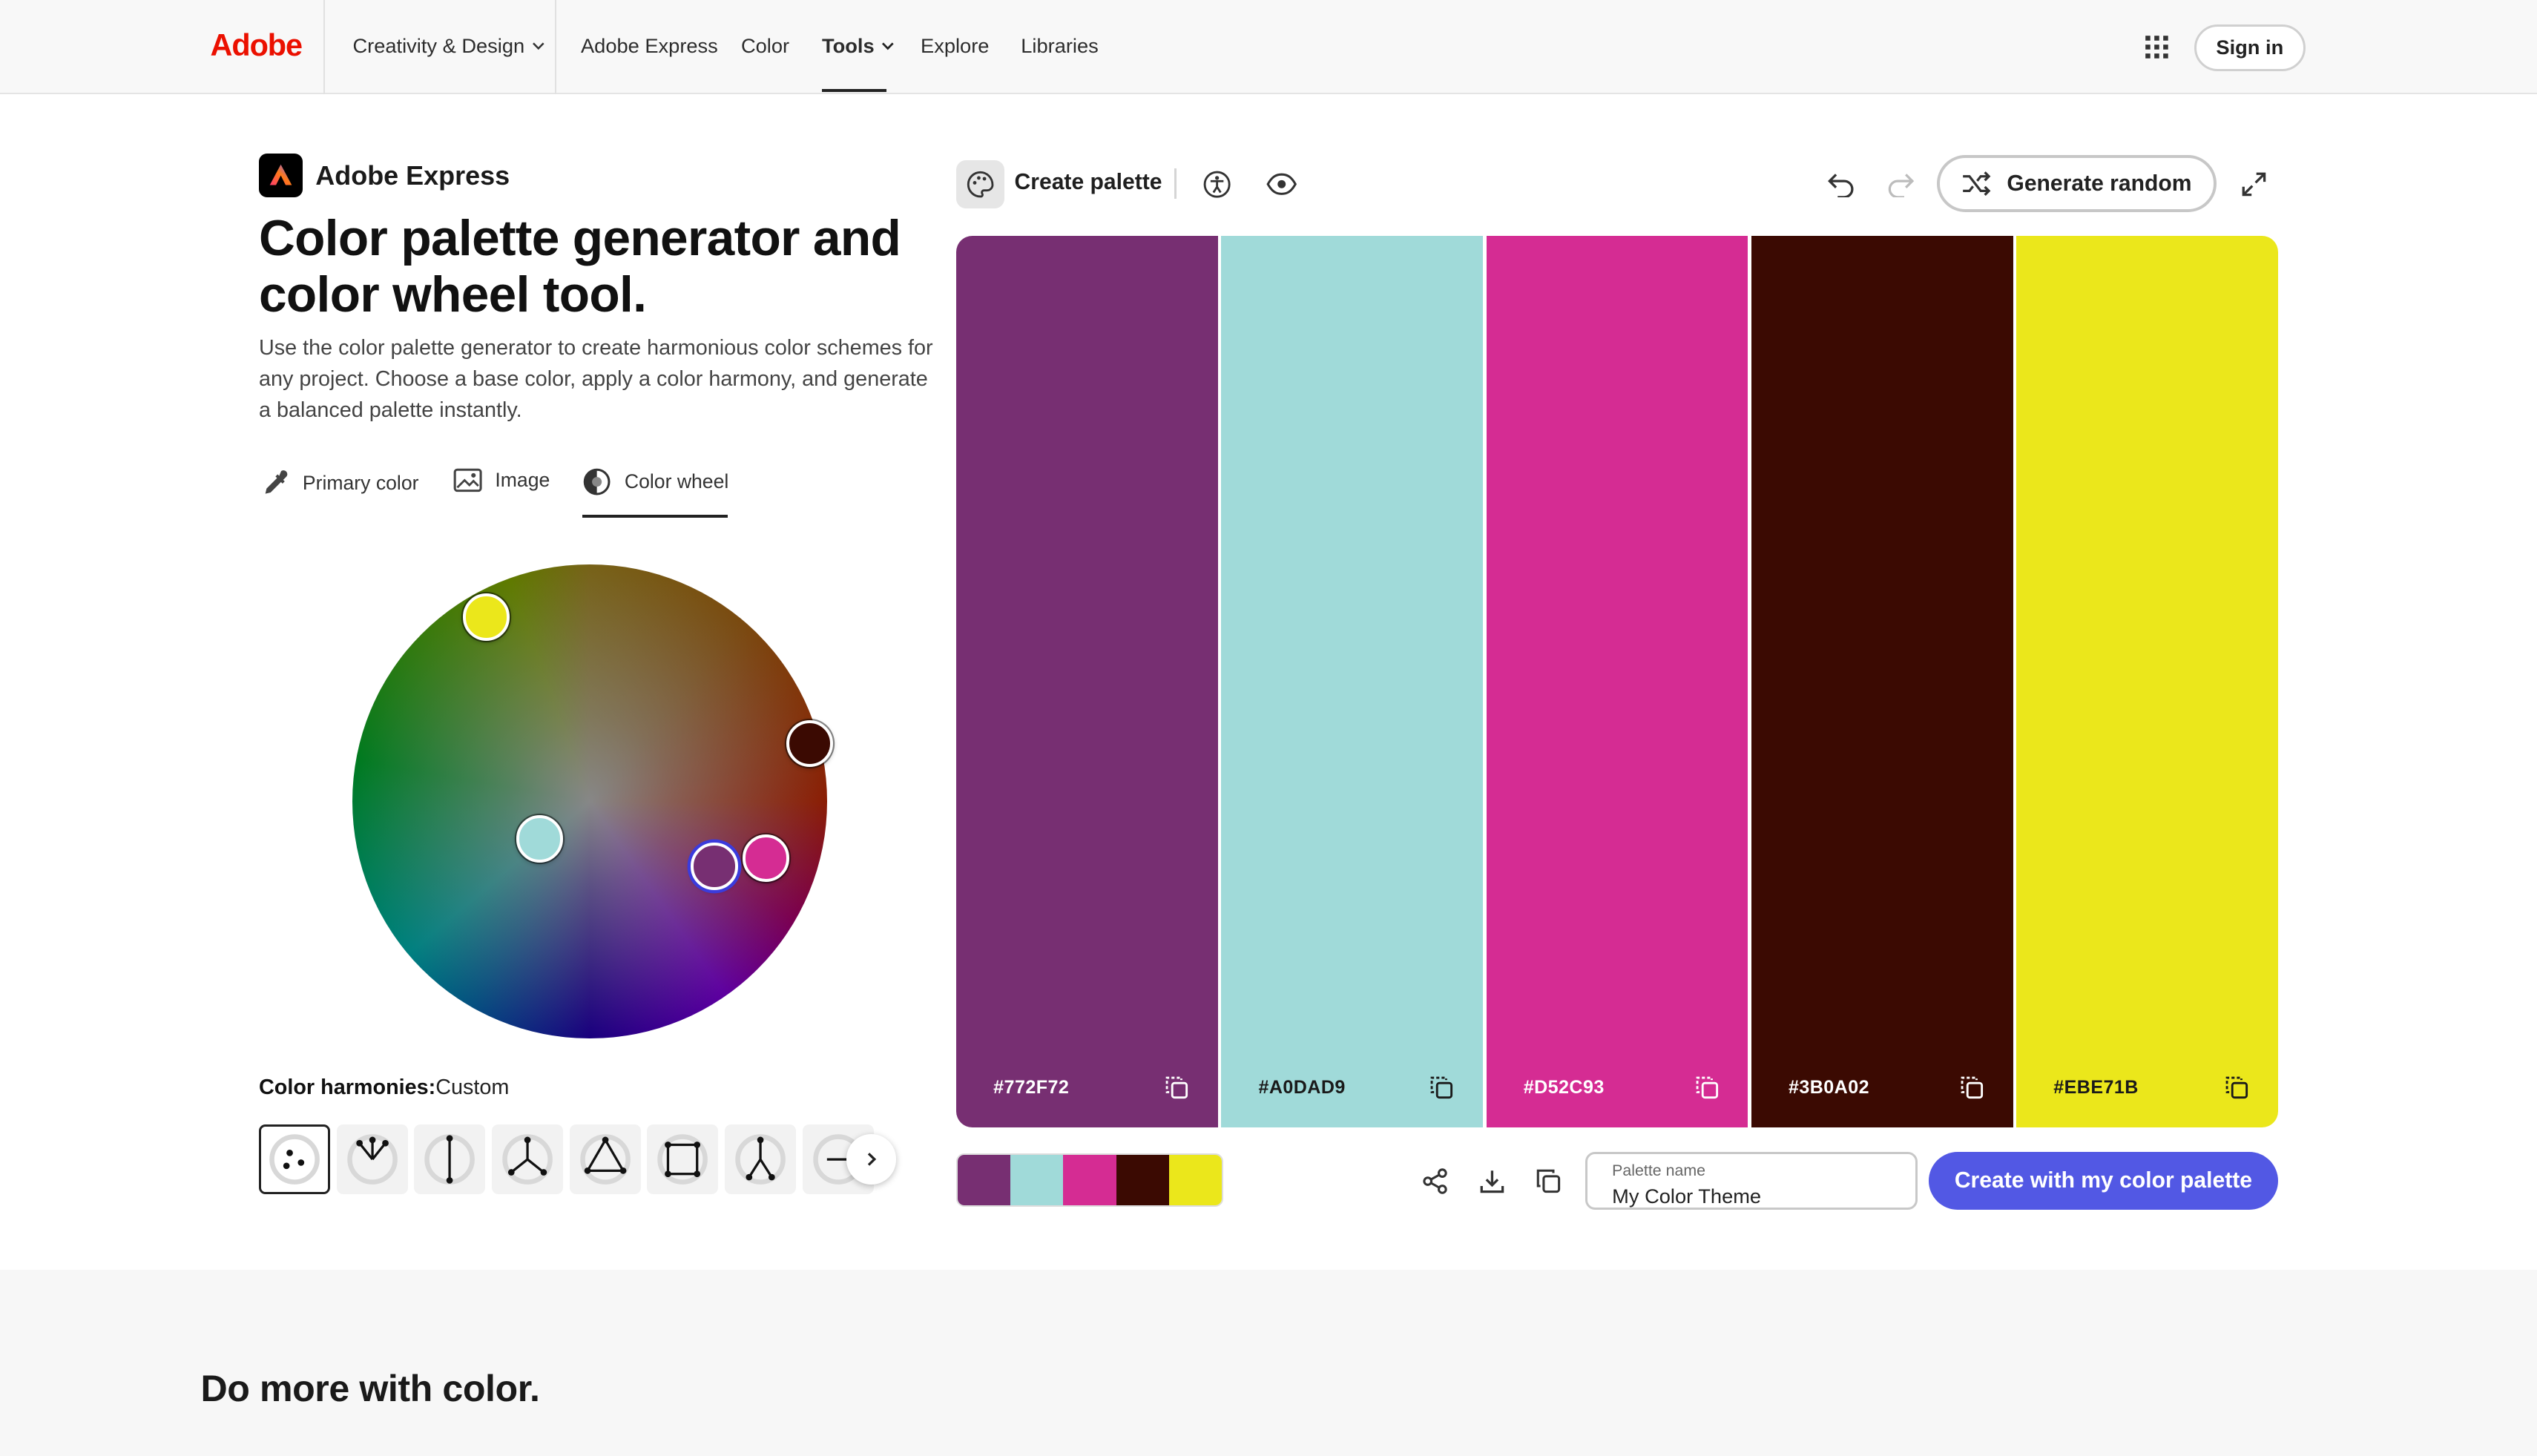 The width and height of the screenshot is (2537, 1456). Describe the element at coordinates (1902, 184) in the screenshot. I see `redo-button` at that location.